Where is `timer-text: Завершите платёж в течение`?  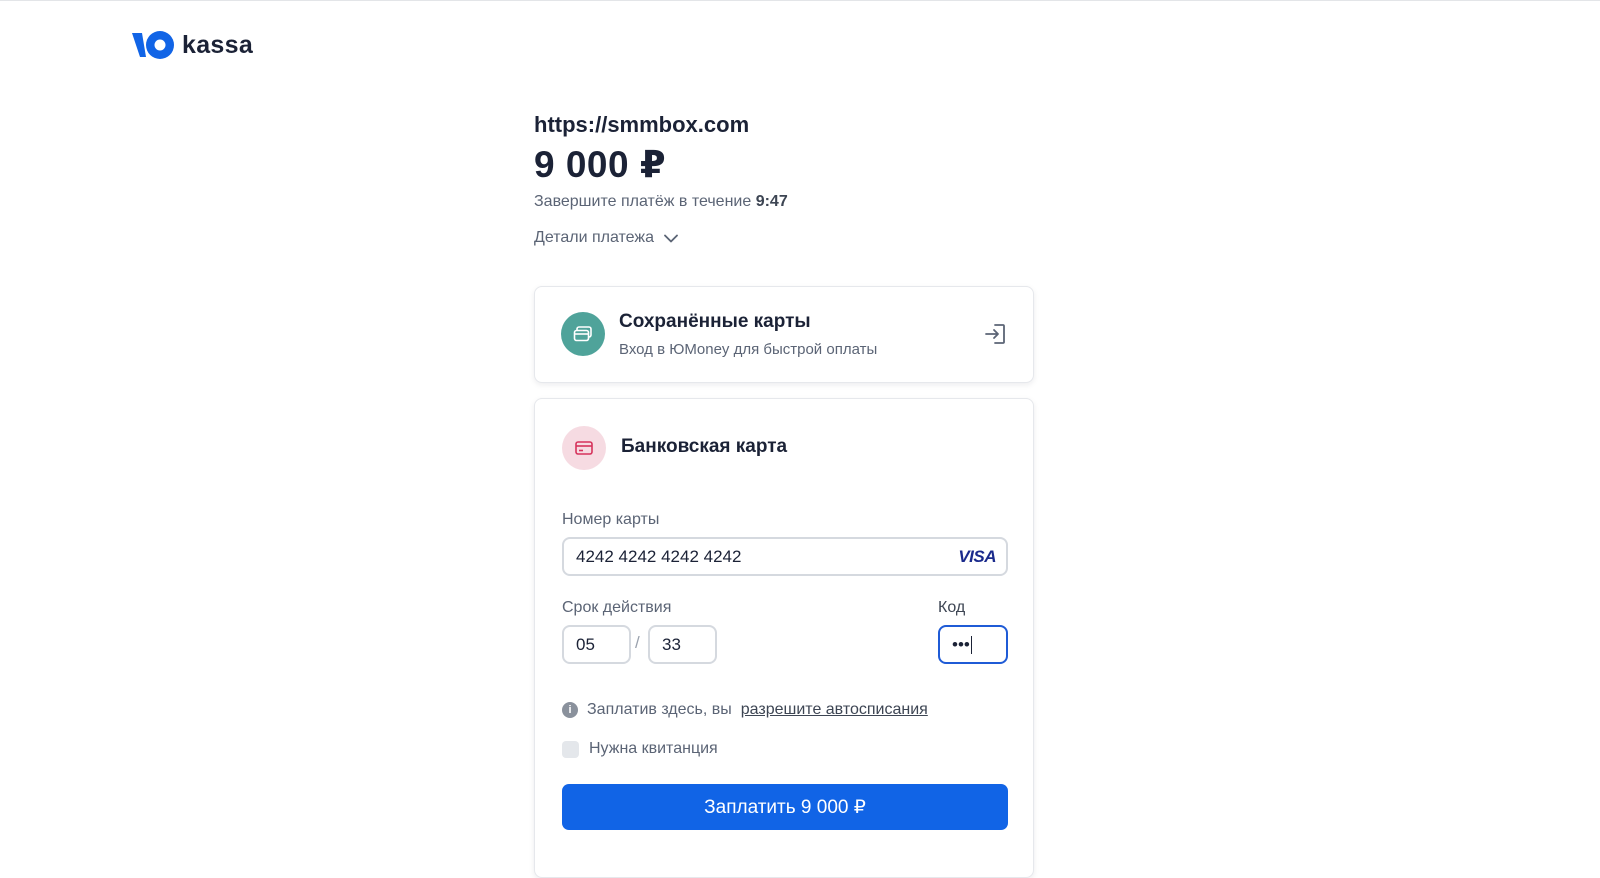
timer-text: Завершите платёж в течение is located at coordinates (643, 201).